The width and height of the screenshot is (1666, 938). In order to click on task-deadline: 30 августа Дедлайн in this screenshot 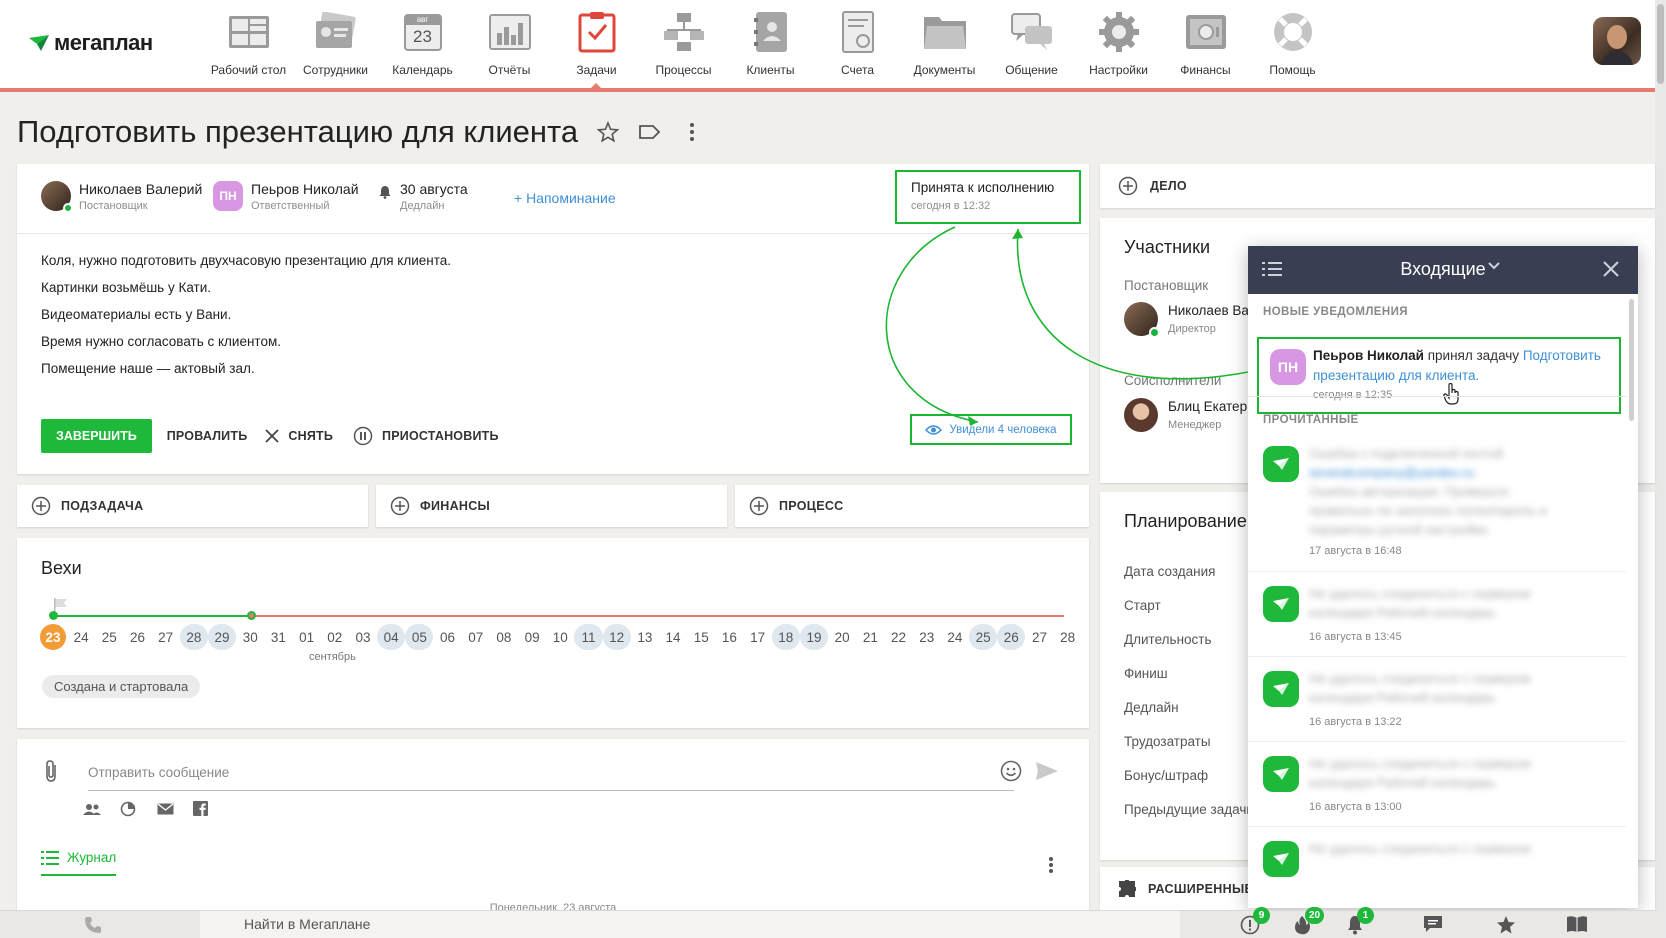, I will do `click(423, 197)`.